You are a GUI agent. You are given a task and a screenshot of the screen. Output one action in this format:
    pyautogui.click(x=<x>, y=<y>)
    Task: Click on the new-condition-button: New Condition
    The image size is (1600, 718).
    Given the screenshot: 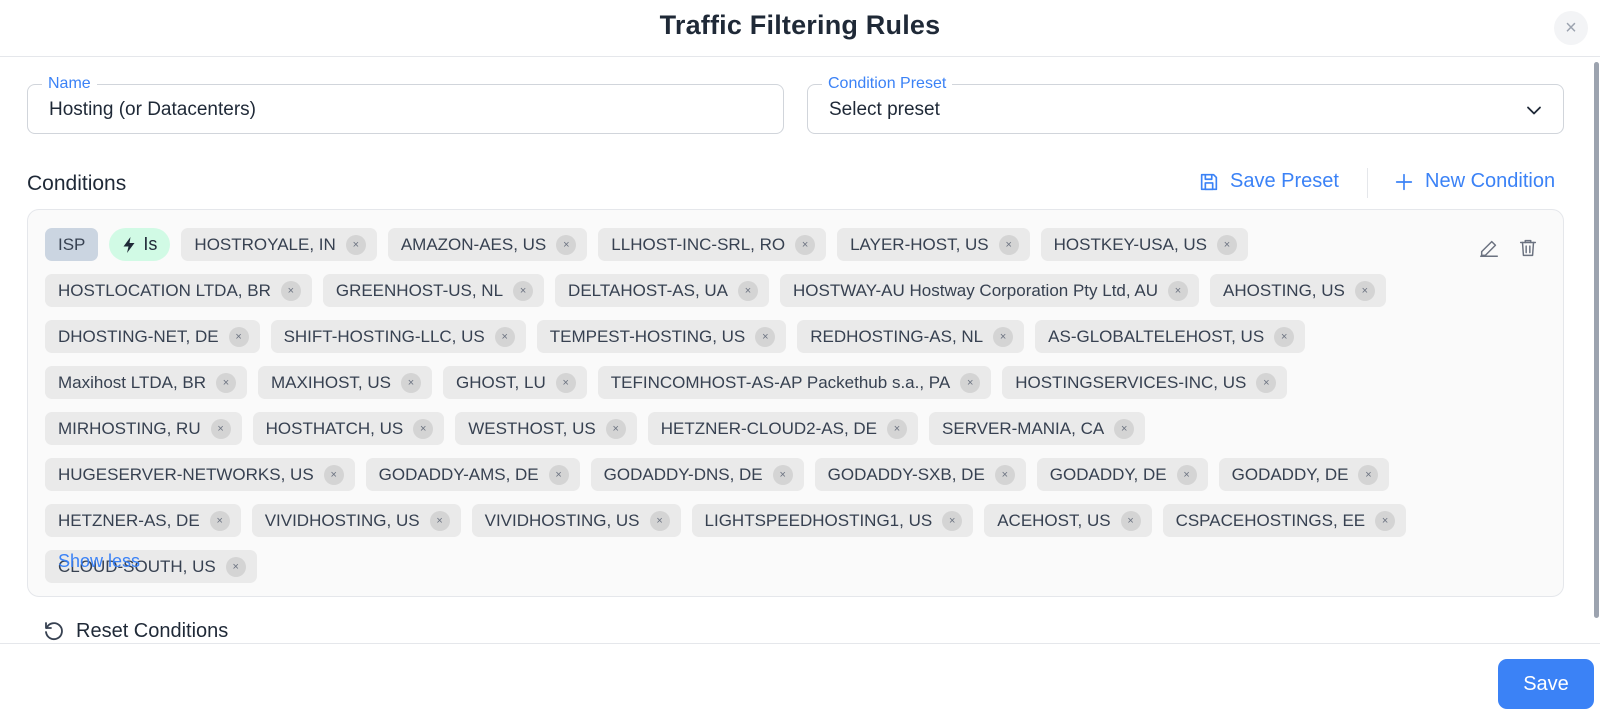 What is the action you would take?
    pyautogui.click(x=1474, y=181)
    